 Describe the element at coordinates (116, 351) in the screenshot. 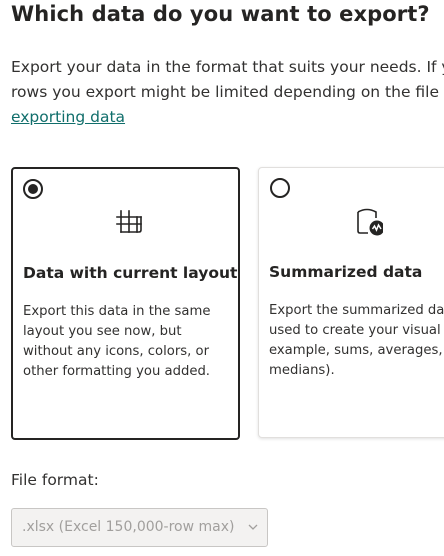

I see `option-description-line: without any icons, colors, or` at that location.